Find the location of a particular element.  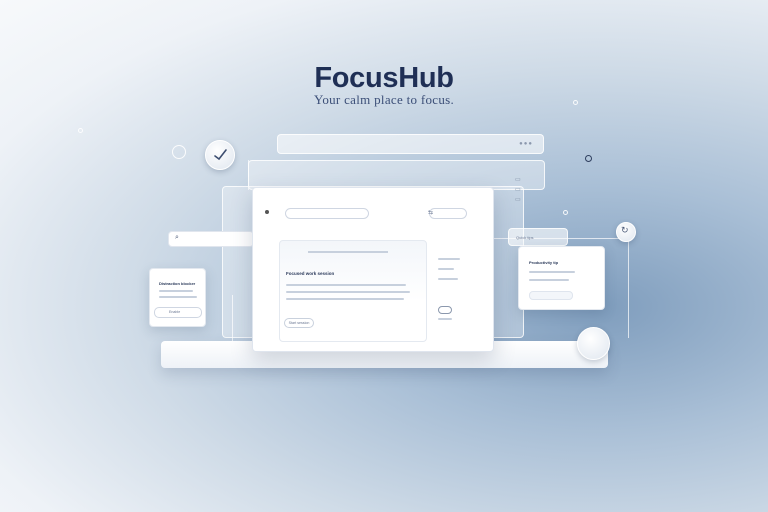

left-feature-card: Distraction blocker Enable is located at coordinates (177, 297).